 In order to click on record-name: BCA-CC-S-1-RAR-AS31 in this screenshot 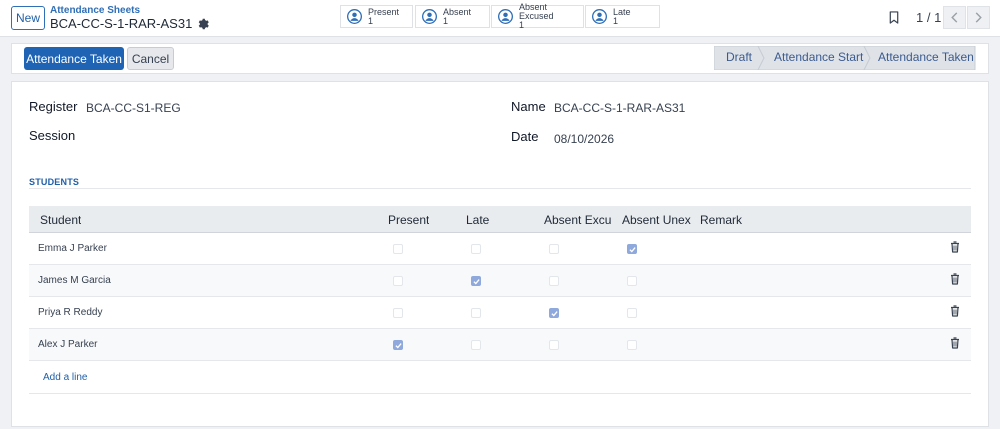, I will do `click(121, 23)`.